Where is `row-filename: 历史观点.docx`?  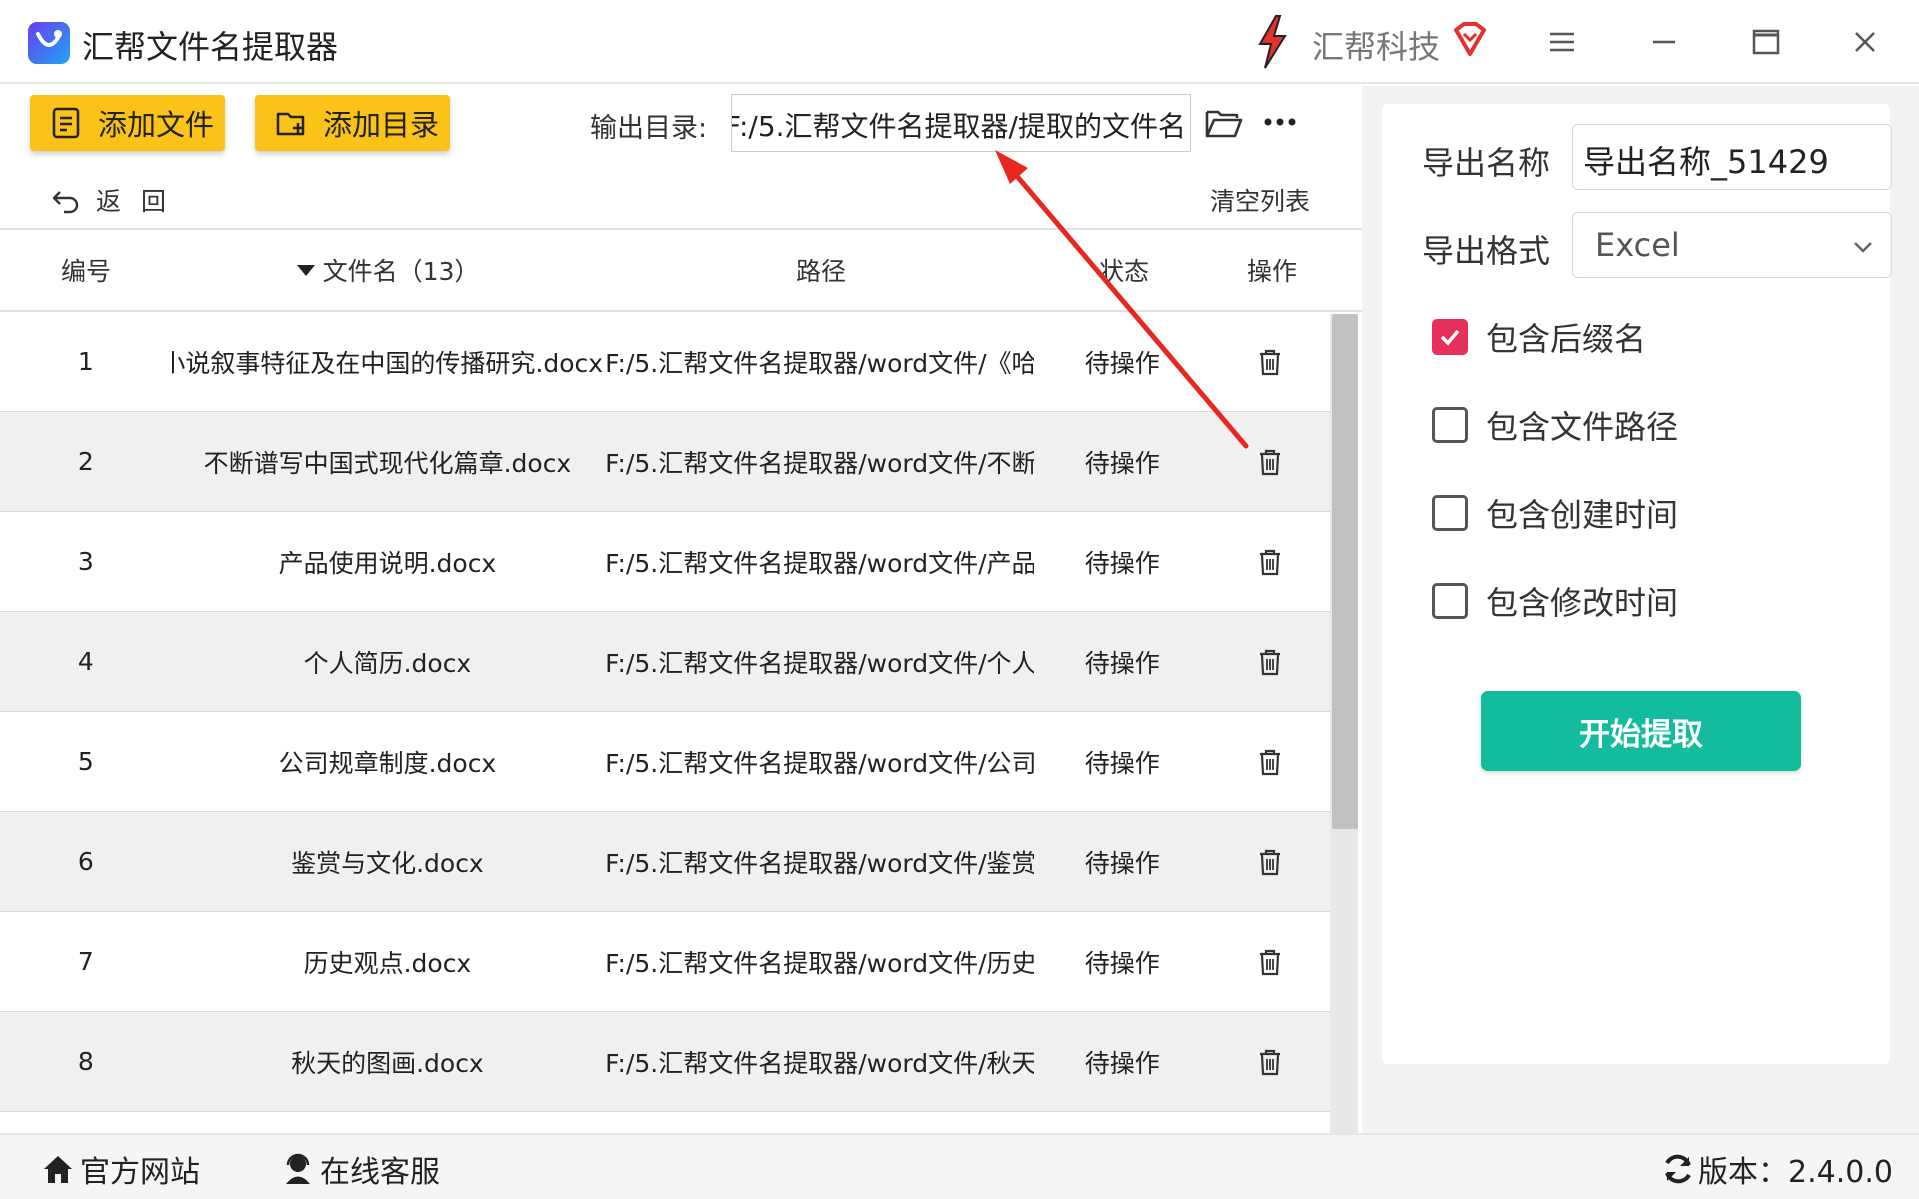 row-filename: 历史观点.docx is located at coordinates (387, 962).